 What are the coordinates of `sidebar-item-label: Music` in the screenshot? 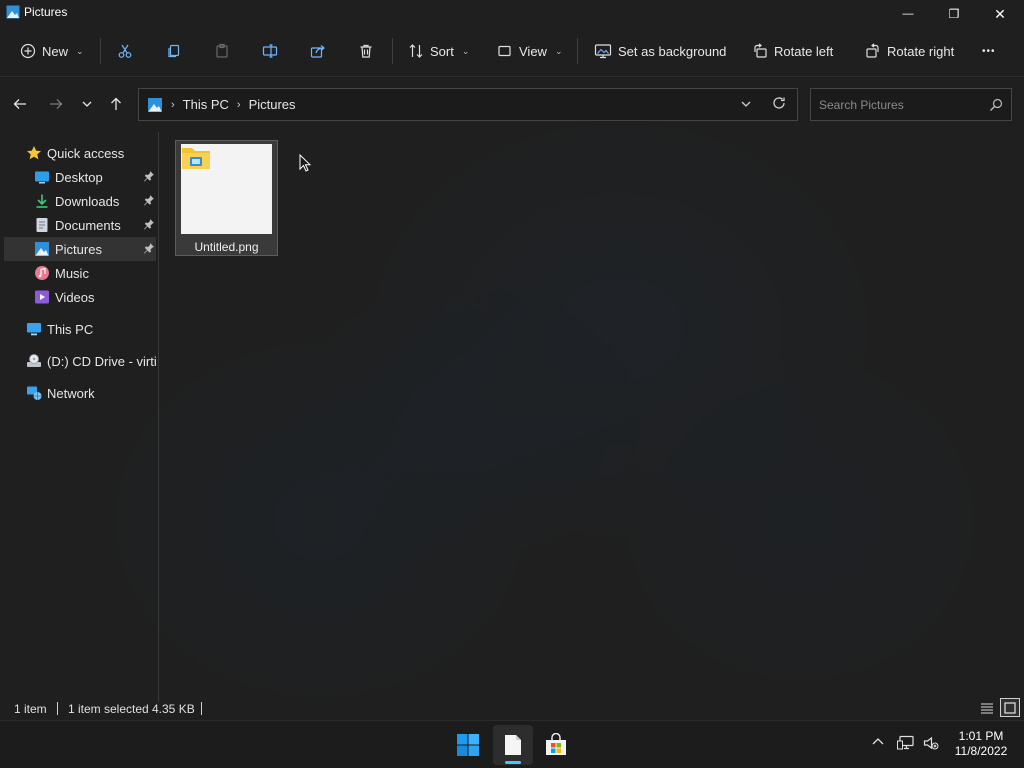 It's located at (72, 273).